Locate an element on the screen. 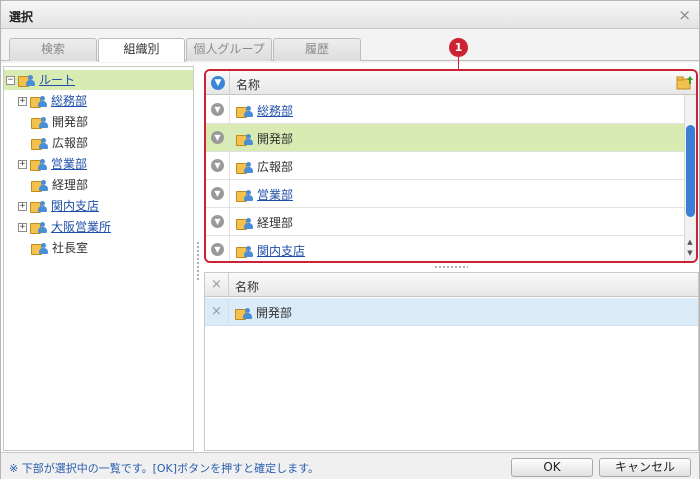  callout-line is located at coordinates (458, 63).